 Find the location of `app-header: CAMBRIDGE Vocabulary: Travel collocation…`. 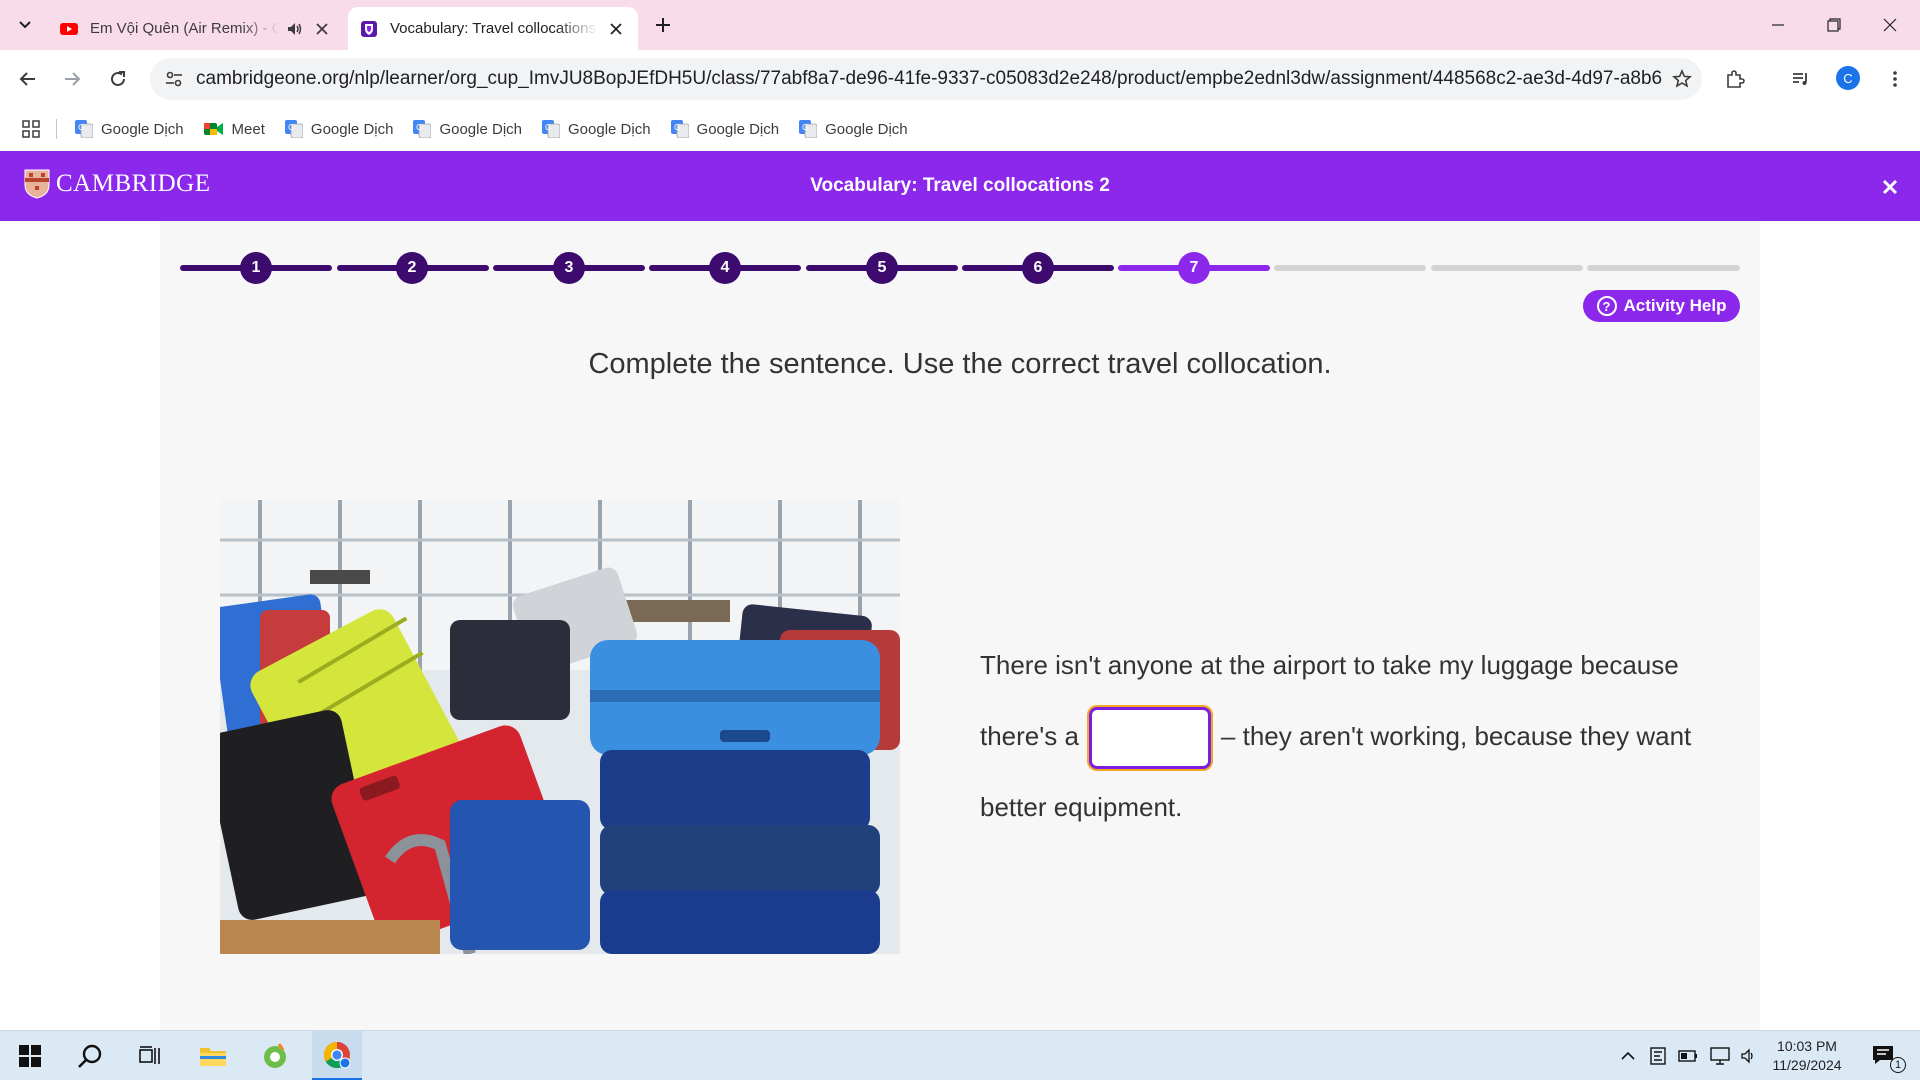

app-header: CAMBRIDGE Vocabulary: Travel collocation… is located at coordinates (960, 186).